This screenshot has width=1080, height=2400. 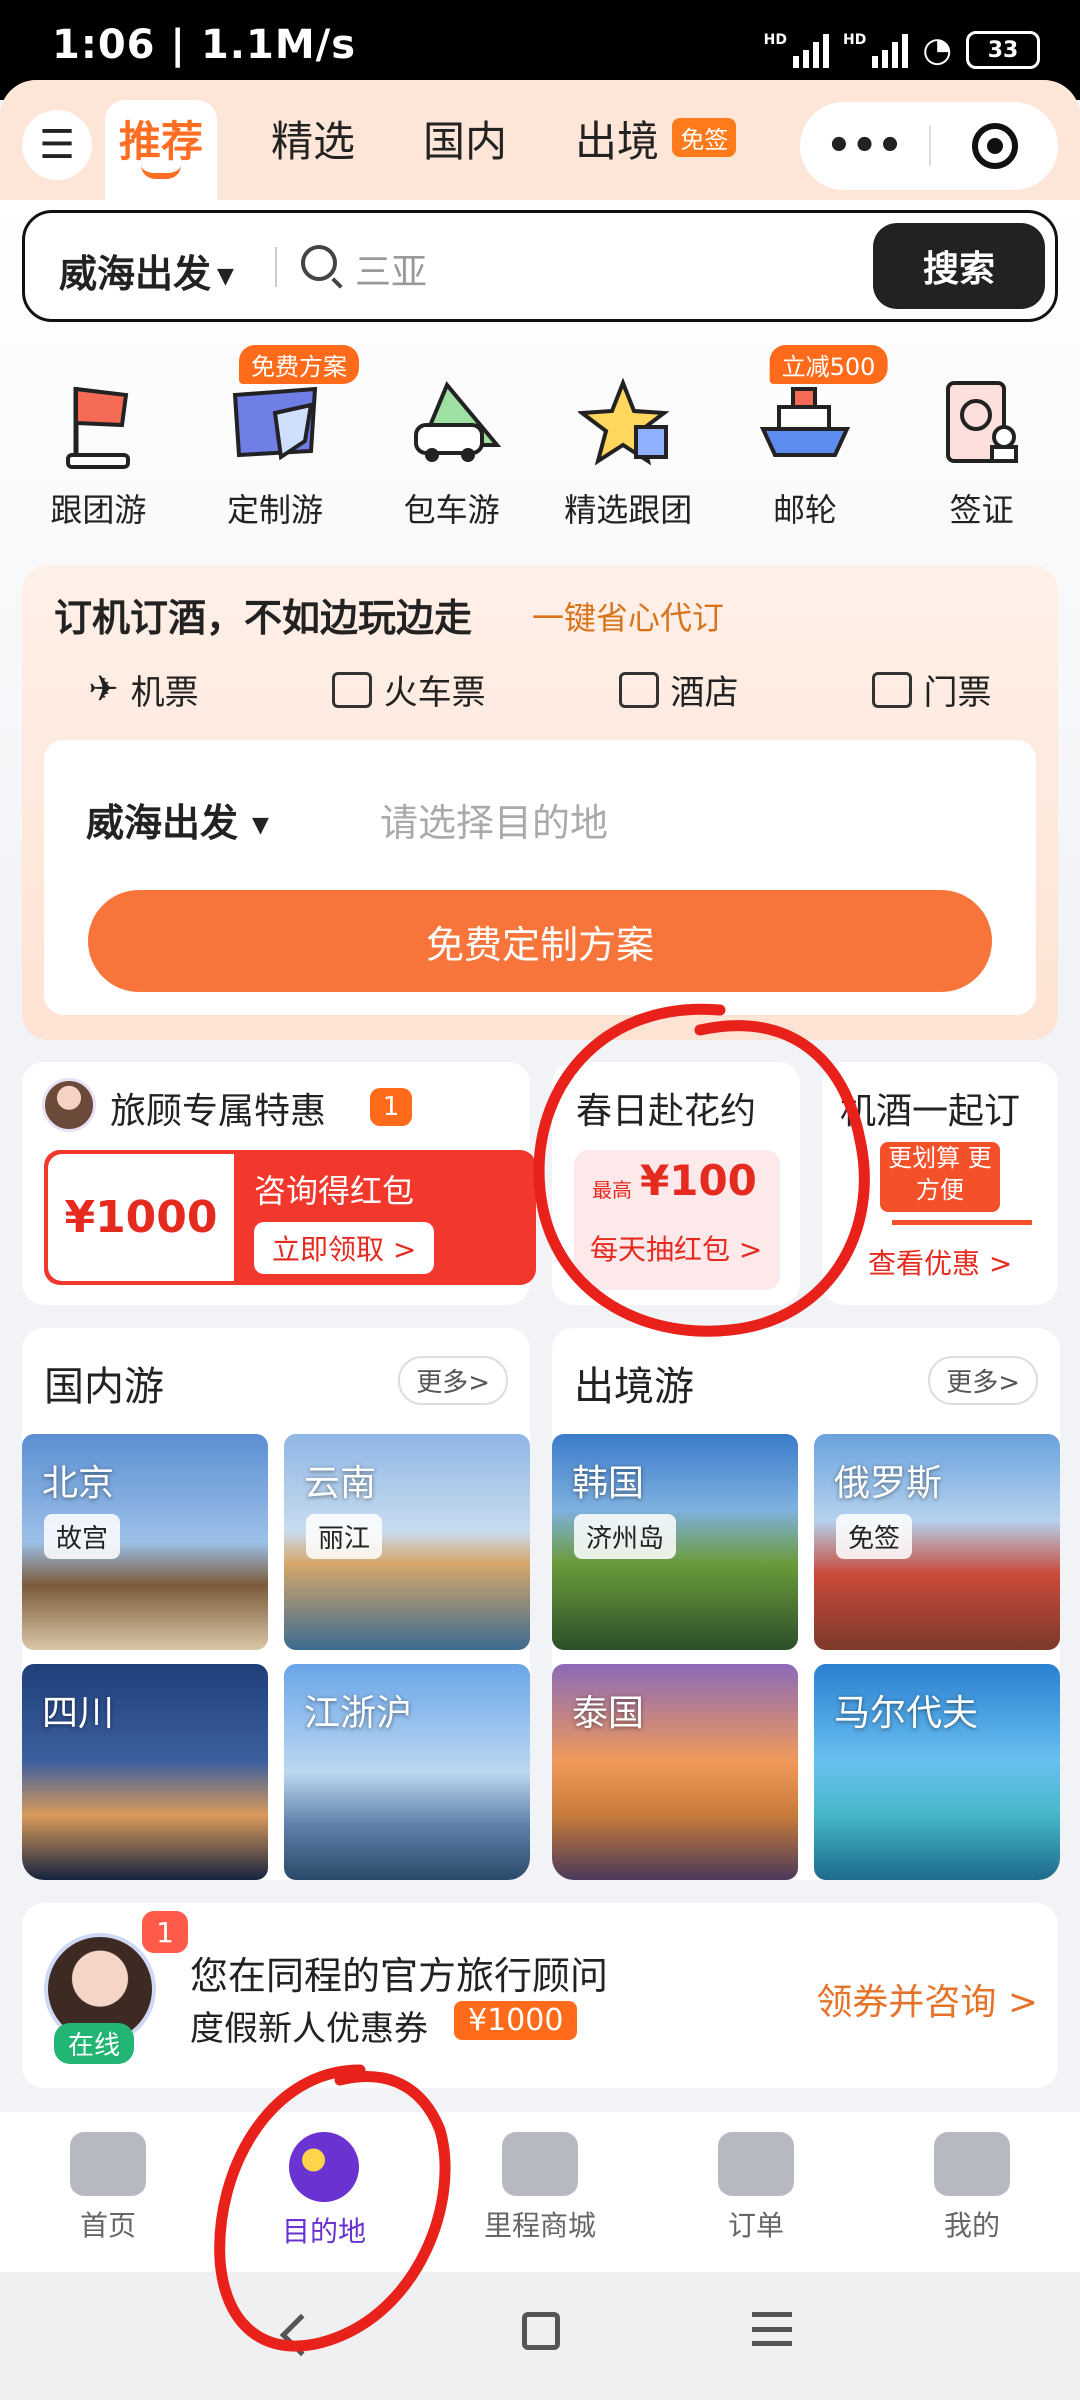 I want to click on battery-icon: 33, so click(x=1003, y=50).